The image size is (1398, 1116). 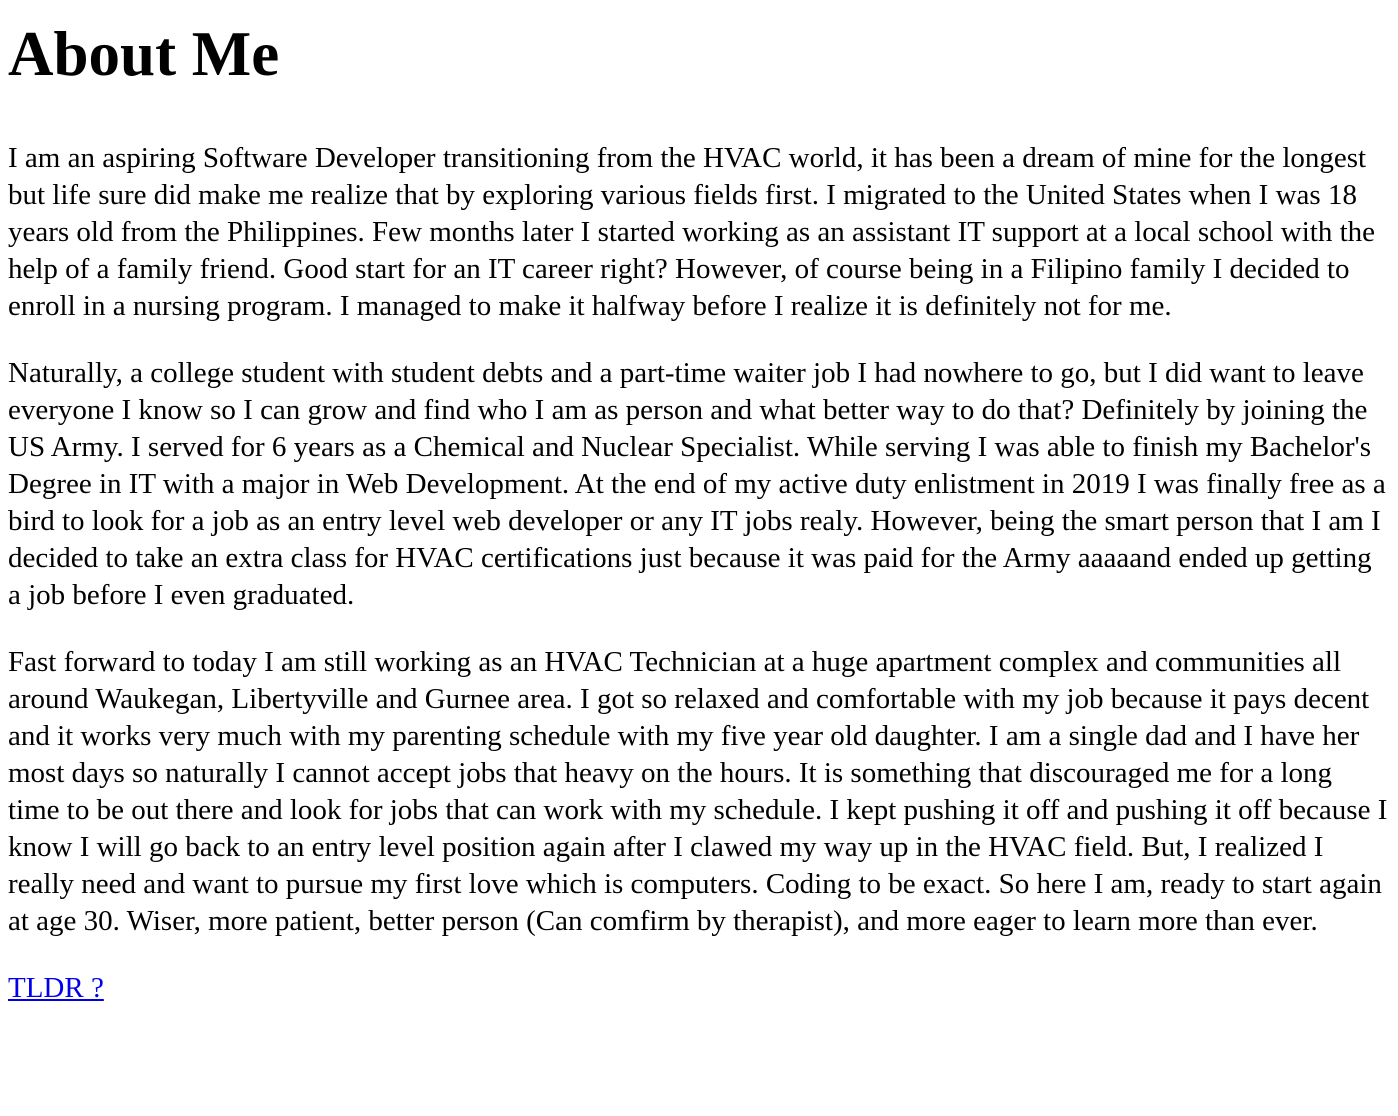 I want to click on page-title: About Me, so click(x=144, y=54).